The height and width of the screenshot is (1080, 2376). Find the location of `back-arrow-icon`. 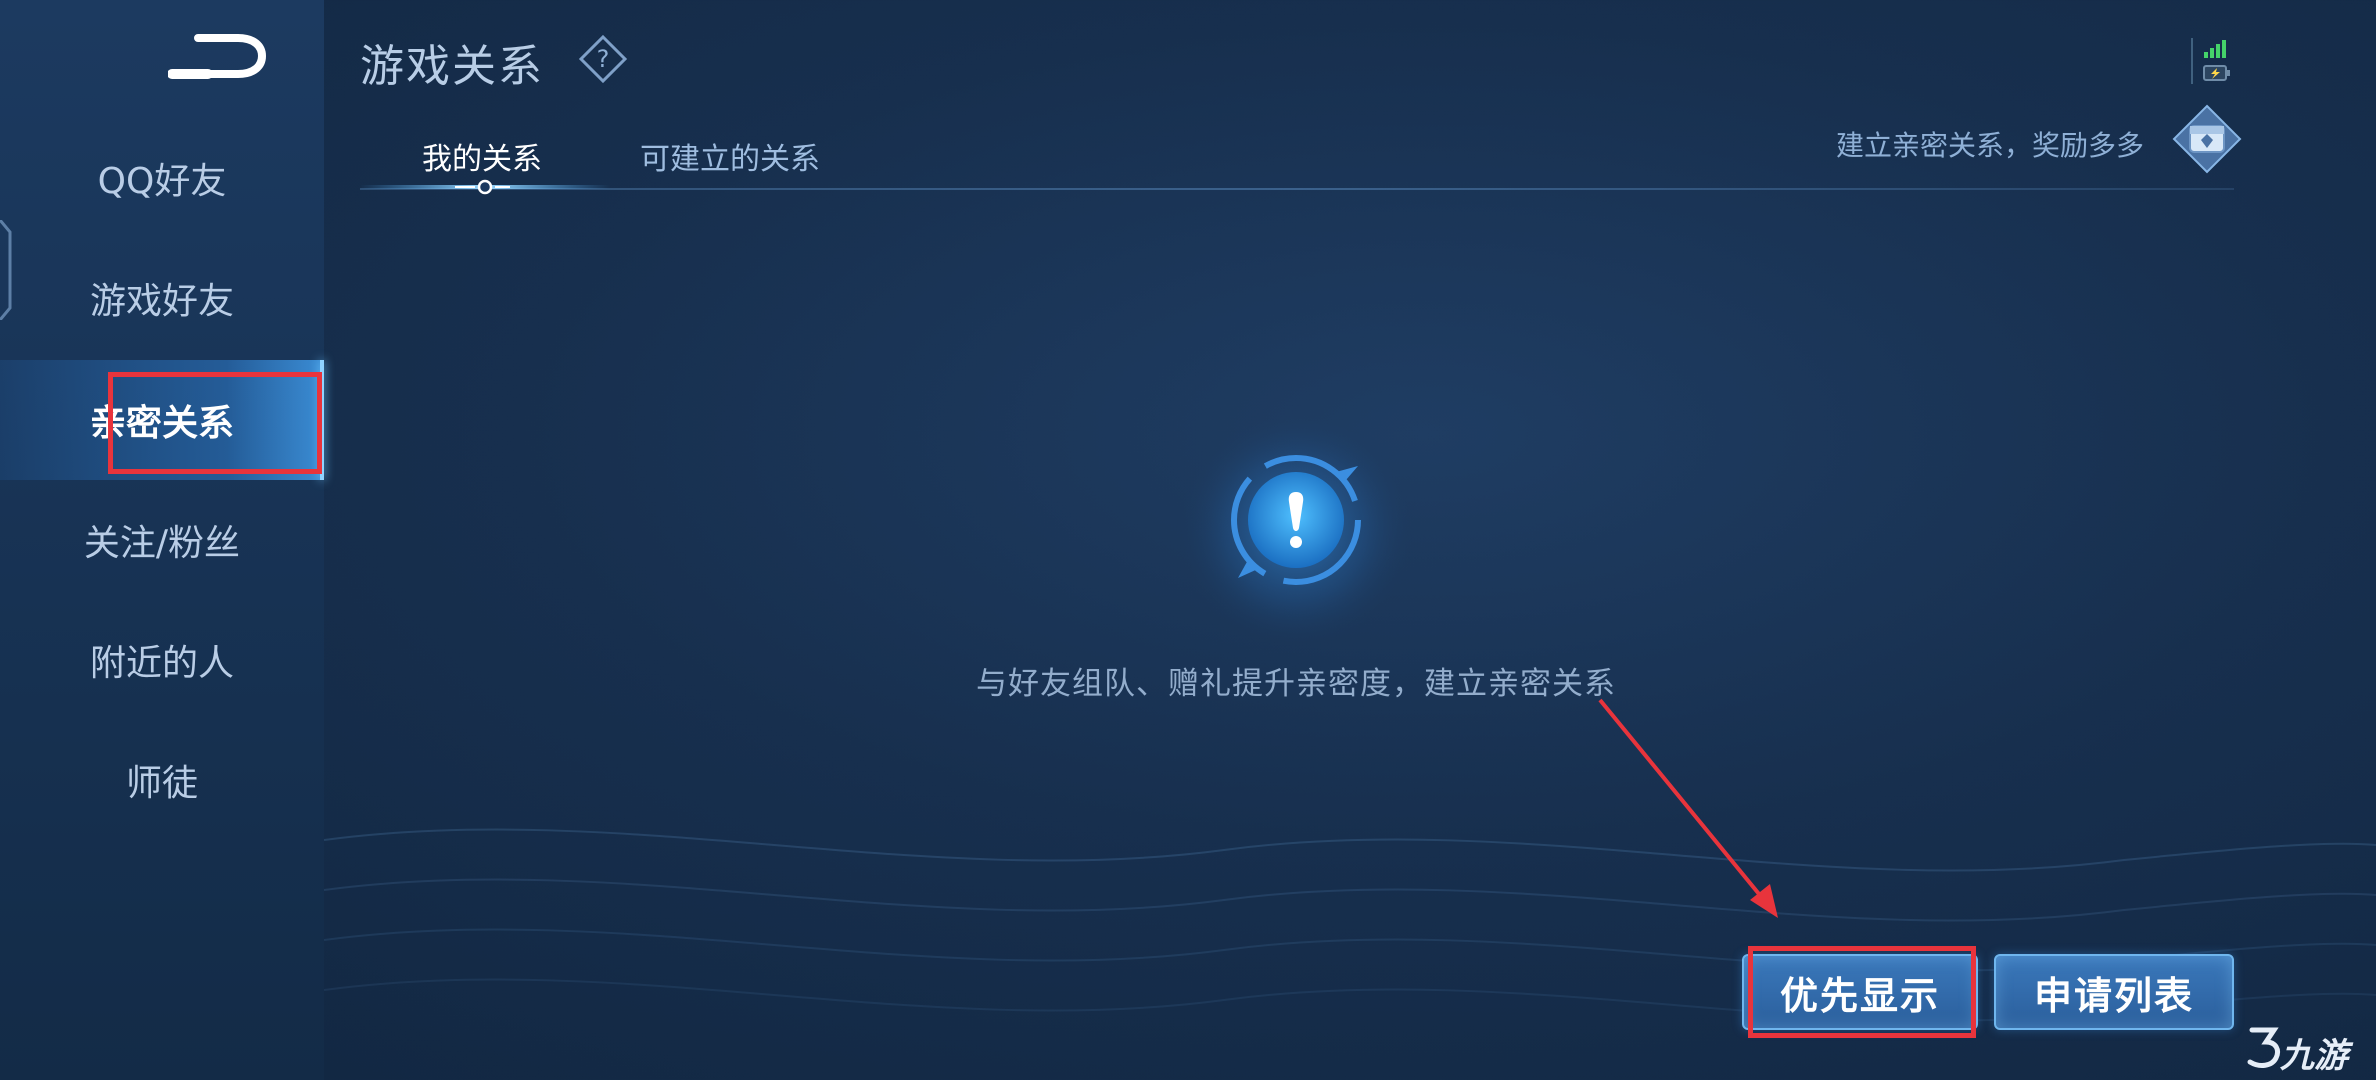

back-arrow-icon is located at coordinates (218, 58).